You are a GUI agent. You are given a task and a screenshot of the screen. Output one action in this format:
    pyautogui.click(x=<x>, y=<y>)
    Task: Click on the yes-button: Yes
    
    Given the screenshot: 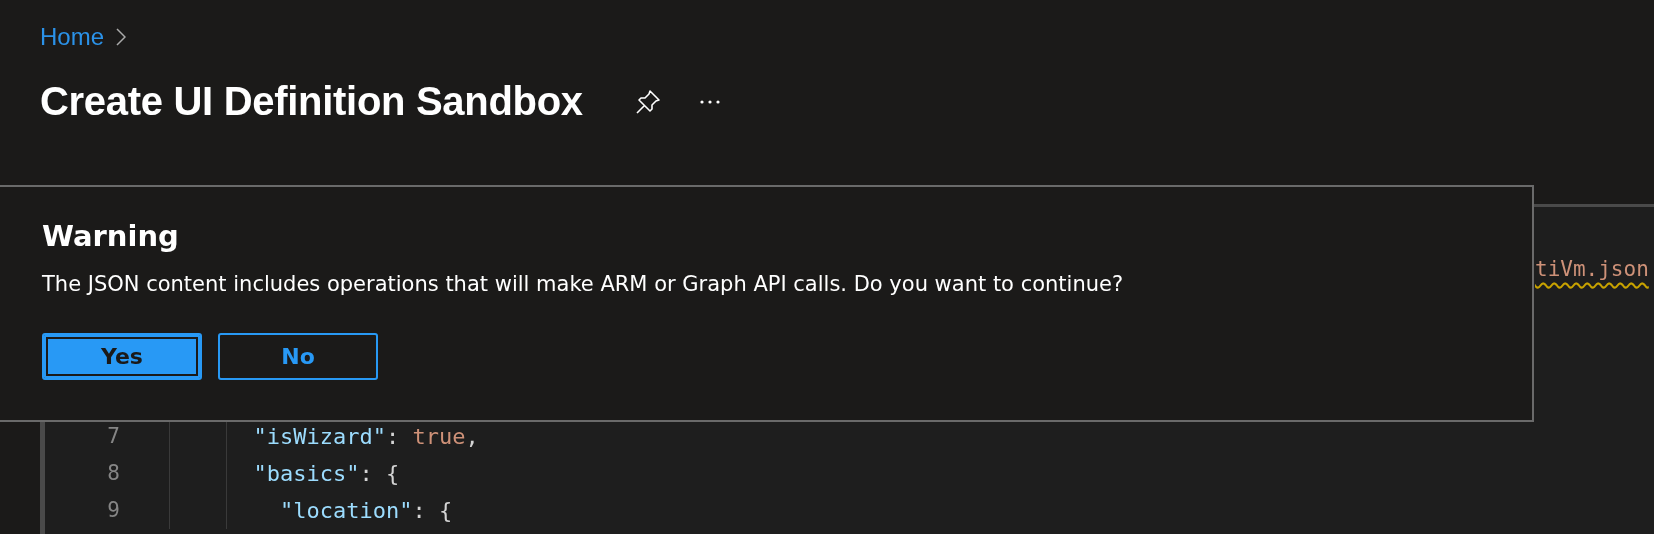 What is the action you would take?
    pyautogui.click(x=122, y=356)
    